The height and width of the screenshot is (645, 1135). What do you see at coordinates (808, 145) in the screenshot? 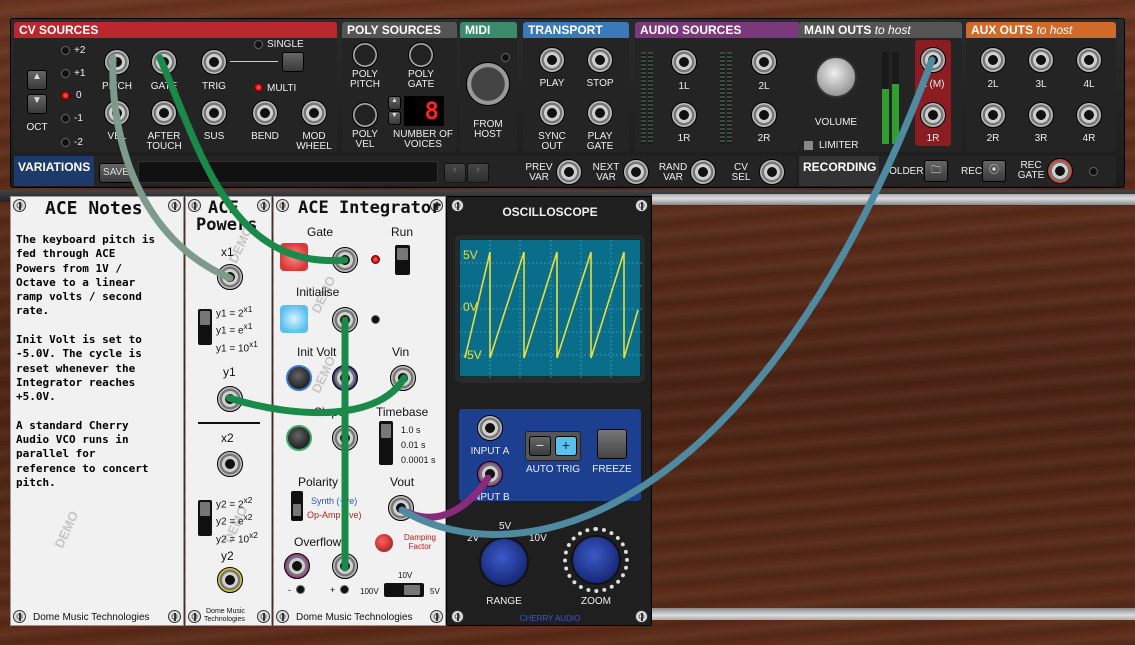
I see `limiter-checkbox` at bounding box center [808, 145].